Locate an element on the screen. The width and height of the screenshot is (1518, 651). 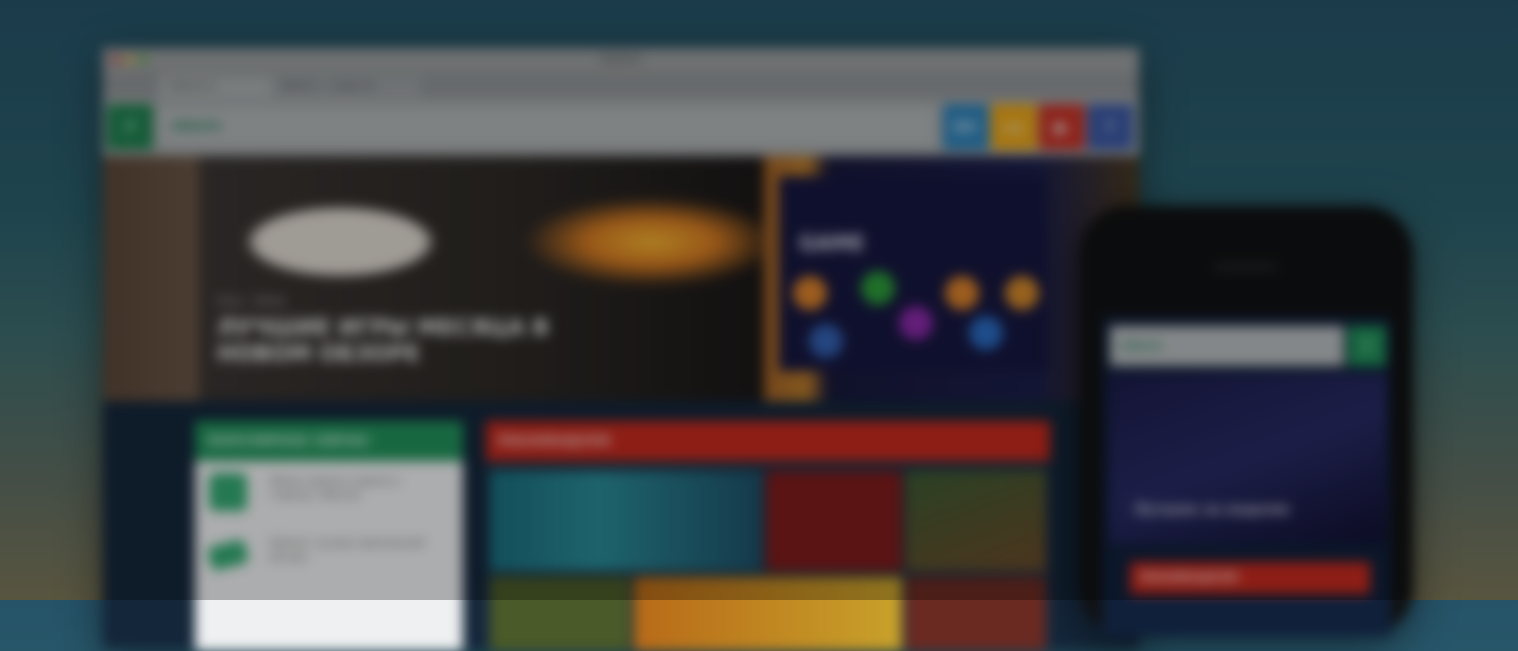
site-header: ⚡ siberio ВК ок ▶ f is located at coordinates (621, 127).